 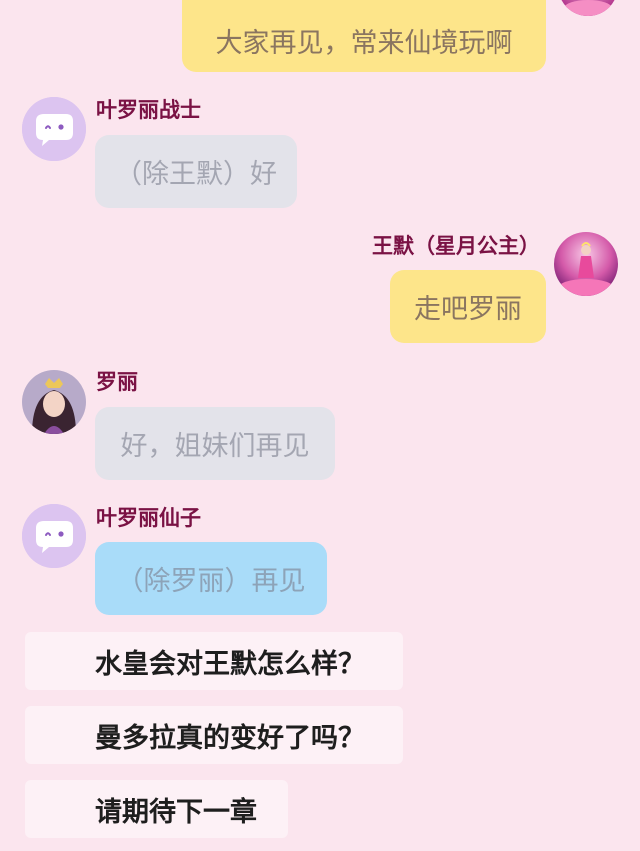 I want to click on sender-name: 王默（星月公主）, so click(x=456, y=246).